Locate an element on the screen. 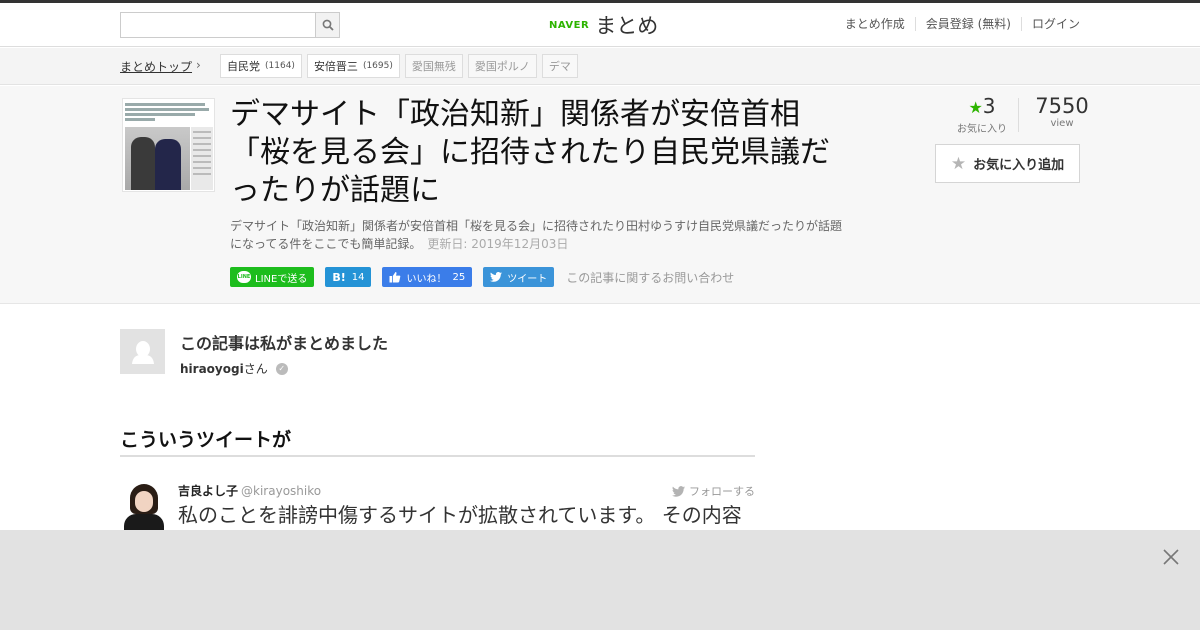  add-favorite-label: お気に入り追加 is located at coordinates (1019, 165).